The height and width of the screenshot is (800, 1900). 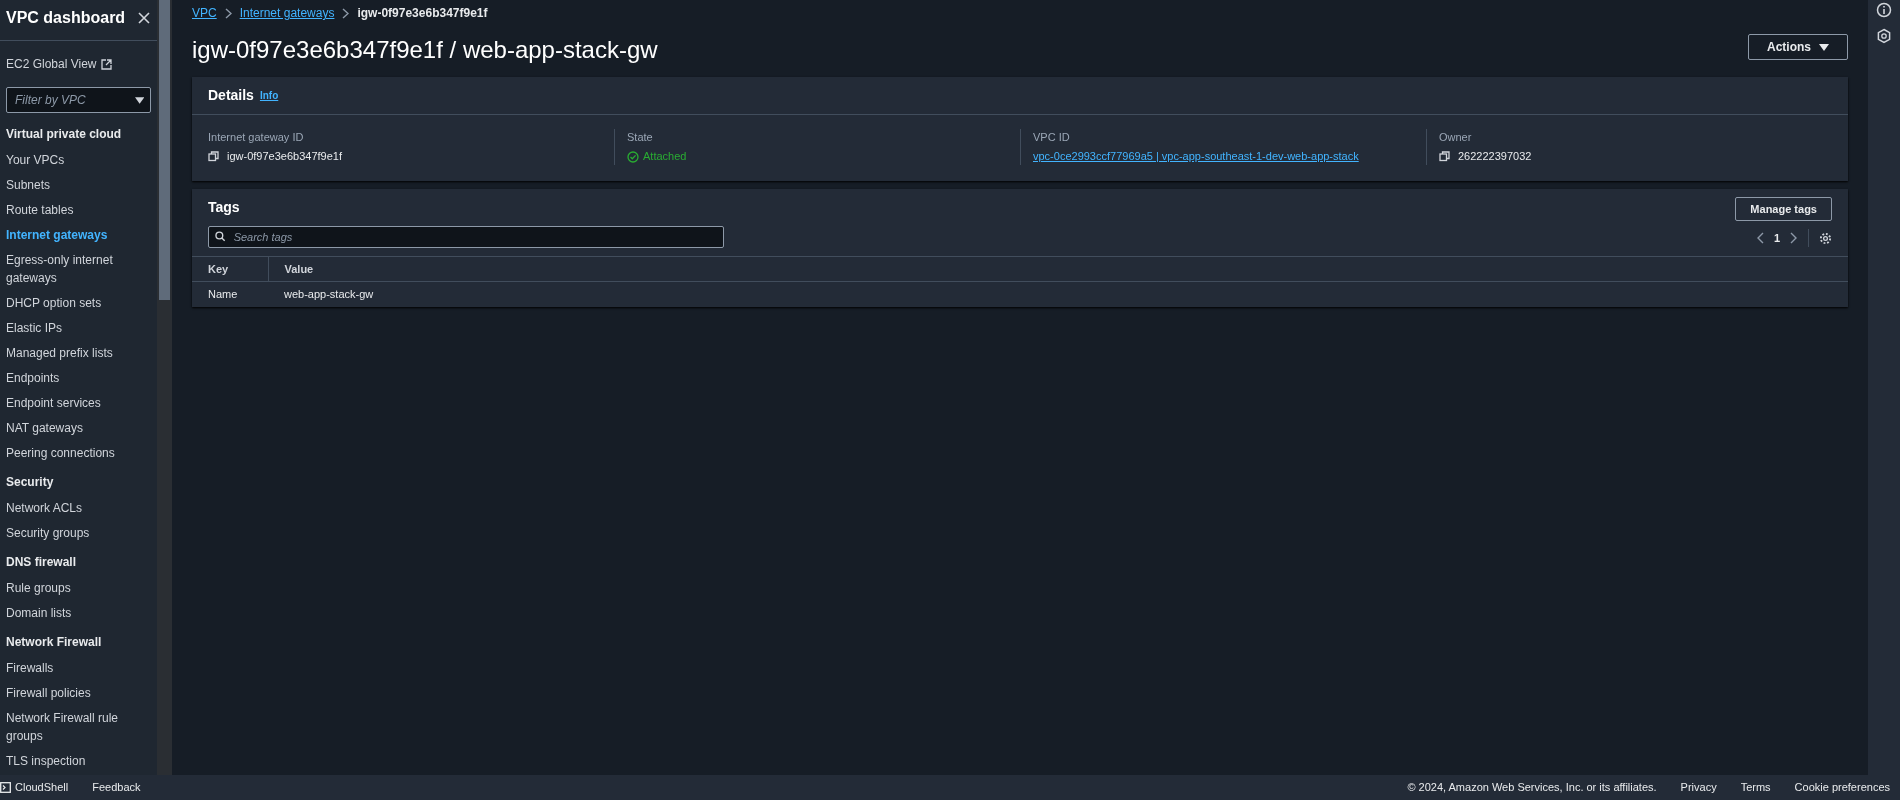 What do you see at coordinates (78, 532) in the screenshot?
I see `nav-link: Security groups` at bounding box center [78, 532].